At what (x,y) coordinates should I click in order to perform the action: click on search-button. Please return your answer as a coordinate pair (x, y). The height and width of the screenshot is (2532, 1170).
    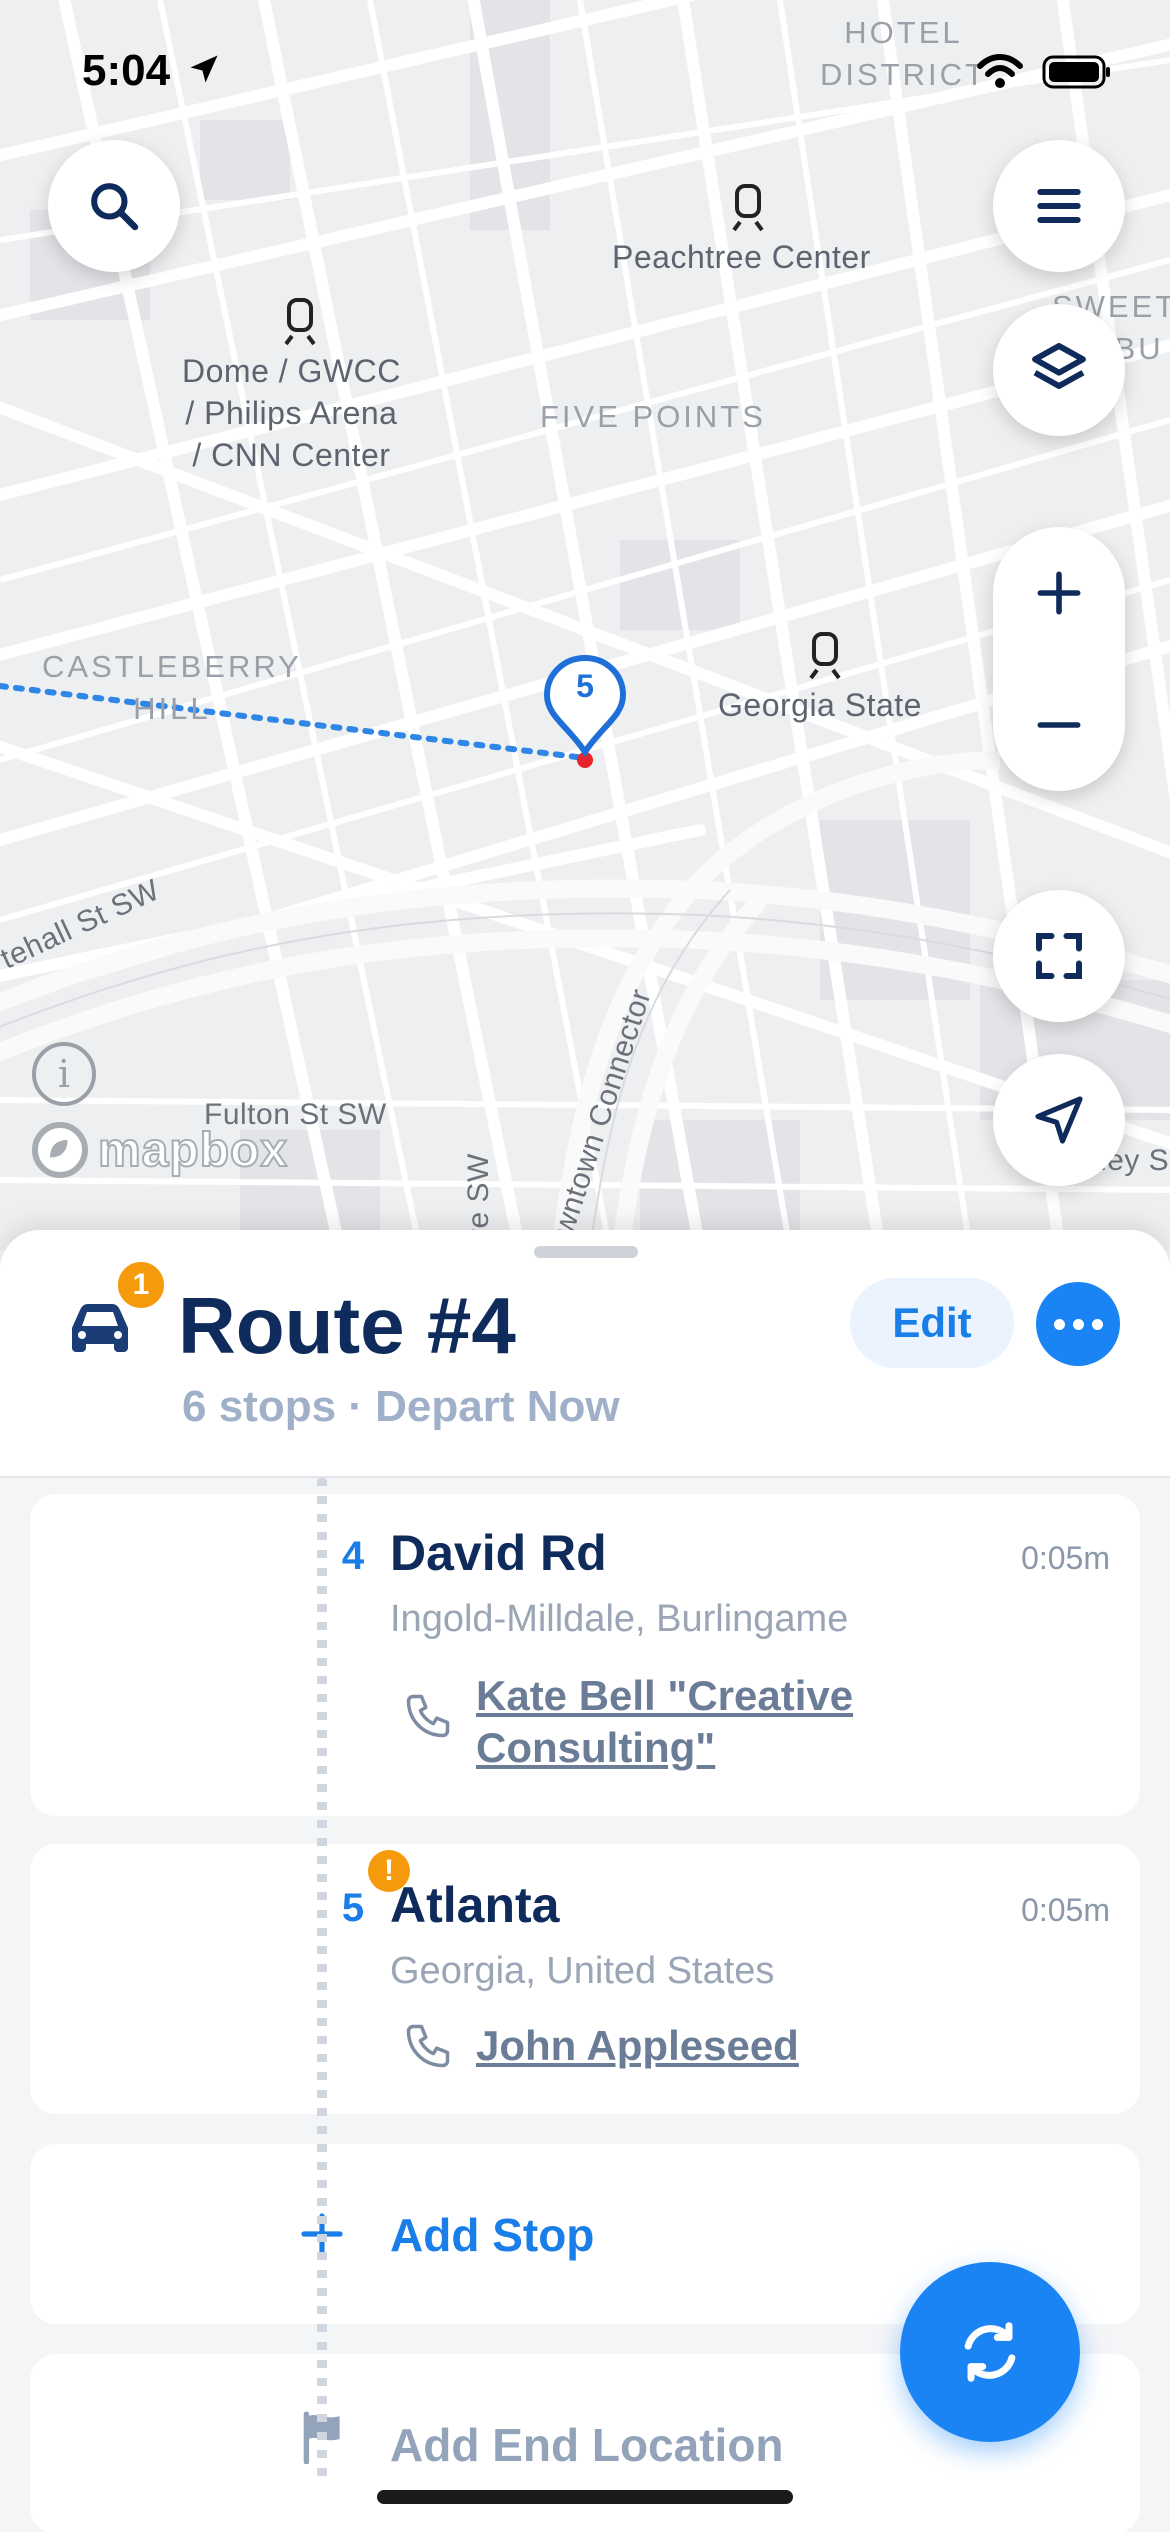
    Looking at the image, I should click on (114, 206).